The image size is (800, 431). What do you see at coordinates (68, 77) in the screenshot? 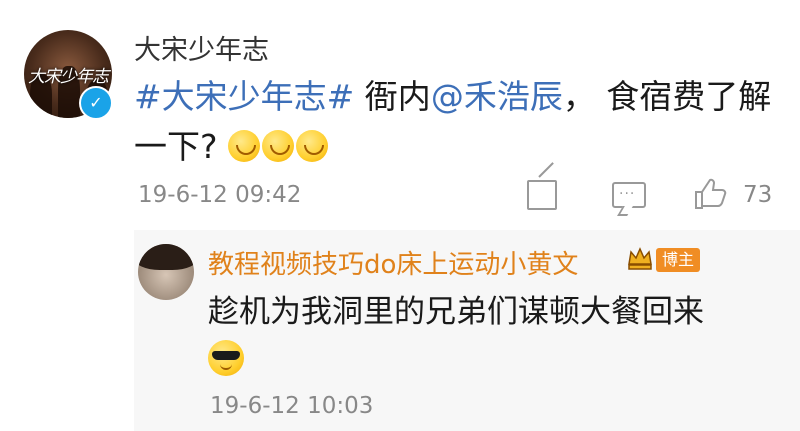
I see `avatar-logo-text: 大宋少年志` at bounding box center [68, 77].